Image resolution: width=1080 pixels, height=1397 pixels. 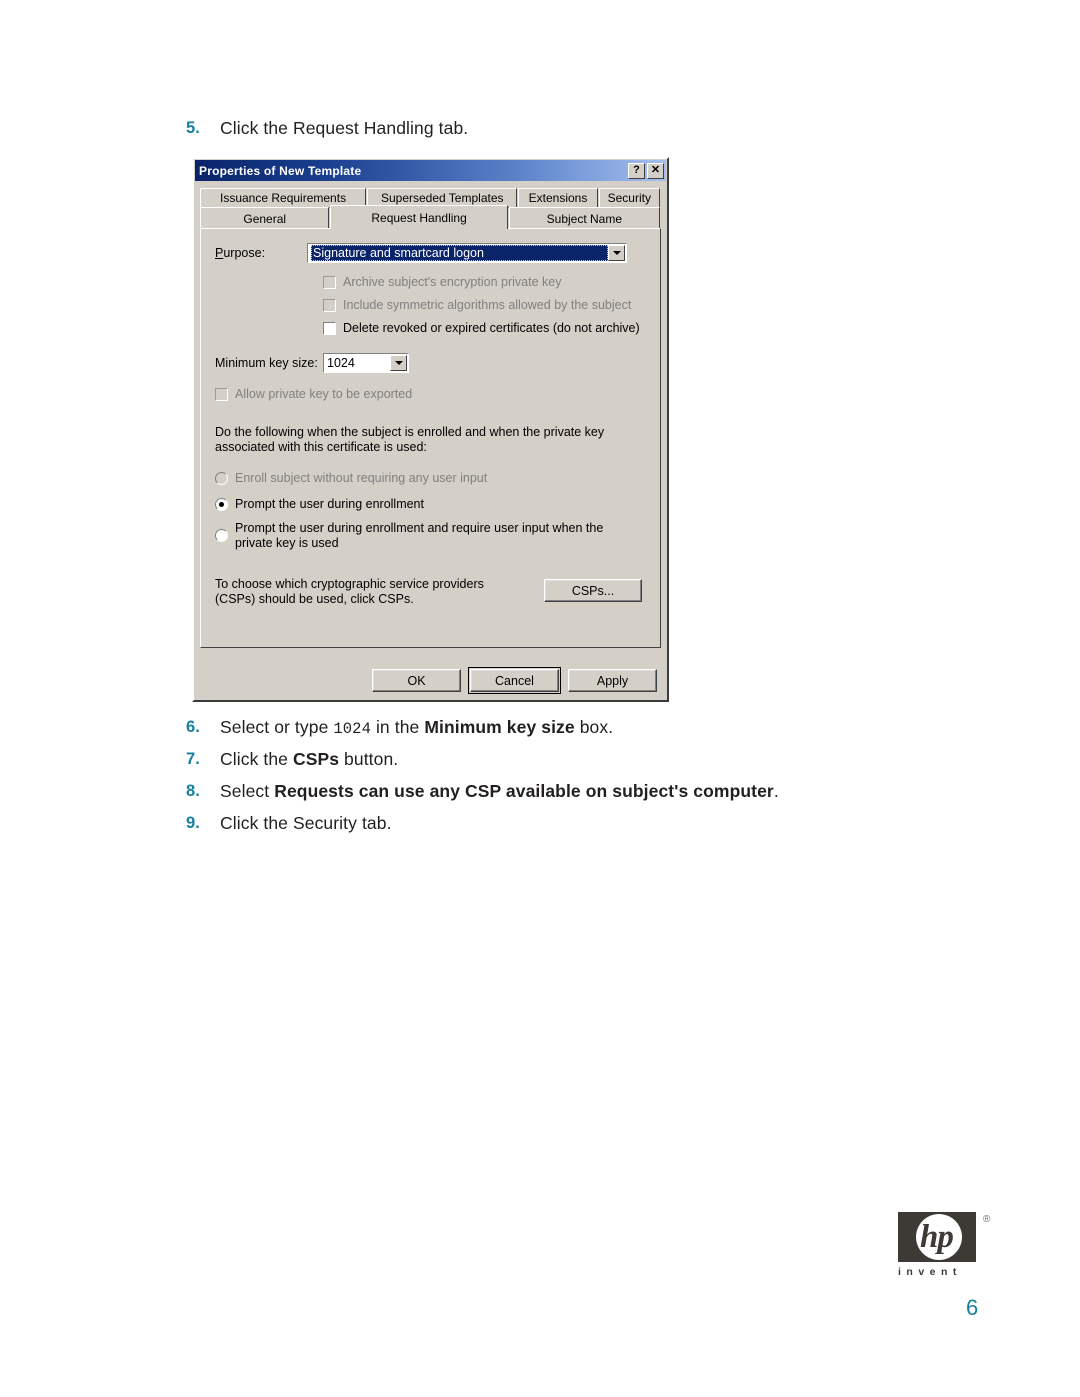 I want to click on tab-row-2: General Request Handling Subject Name, so click(x=430, y=217).